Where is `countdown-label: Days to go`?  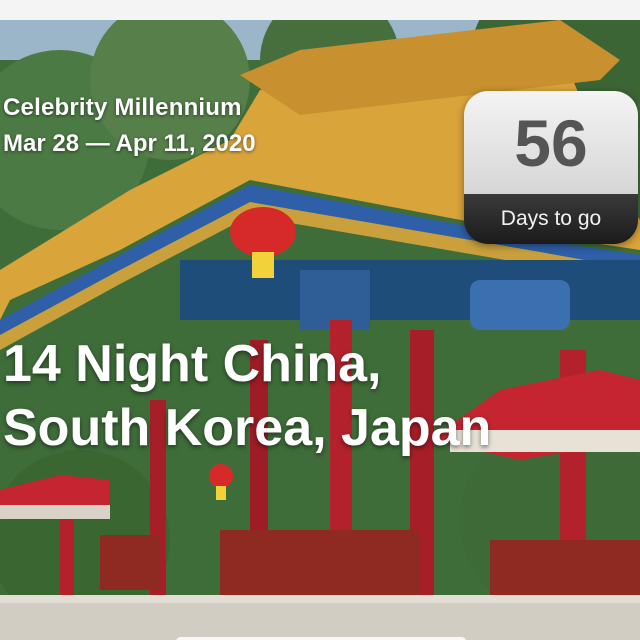
countdown-label: Days to go is located at coordinates (551, 218).